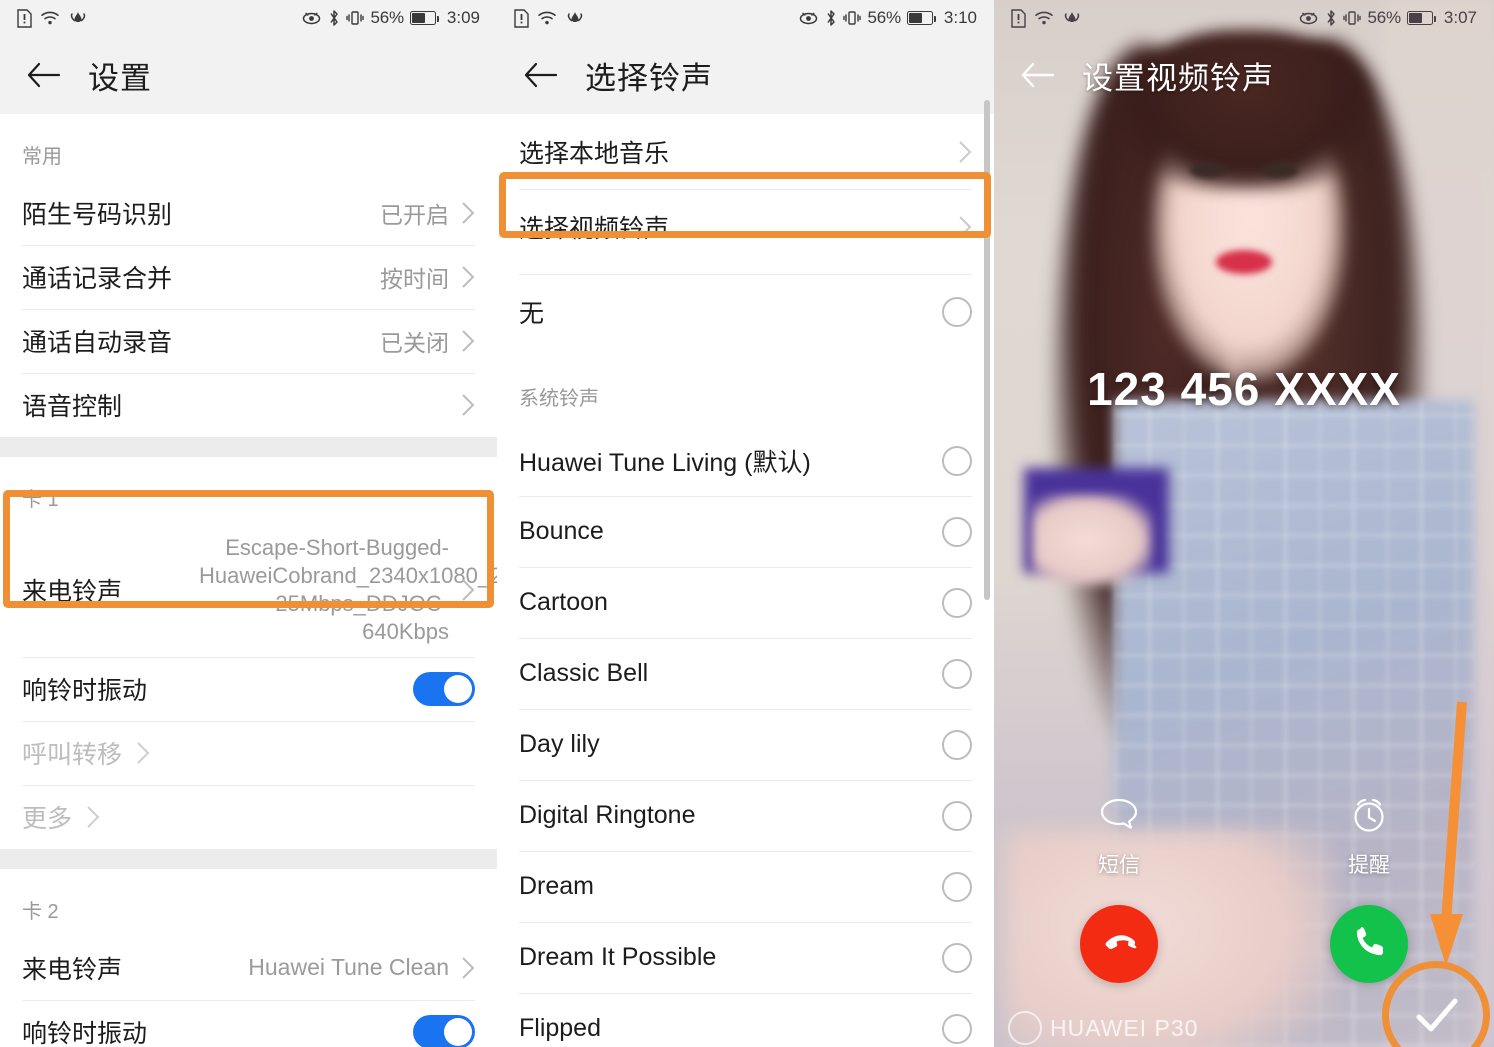 This screenshot has width=1494, height=1047. I want to click on app-bar-select-ringtone: 选择铃声, so click(745, 75).